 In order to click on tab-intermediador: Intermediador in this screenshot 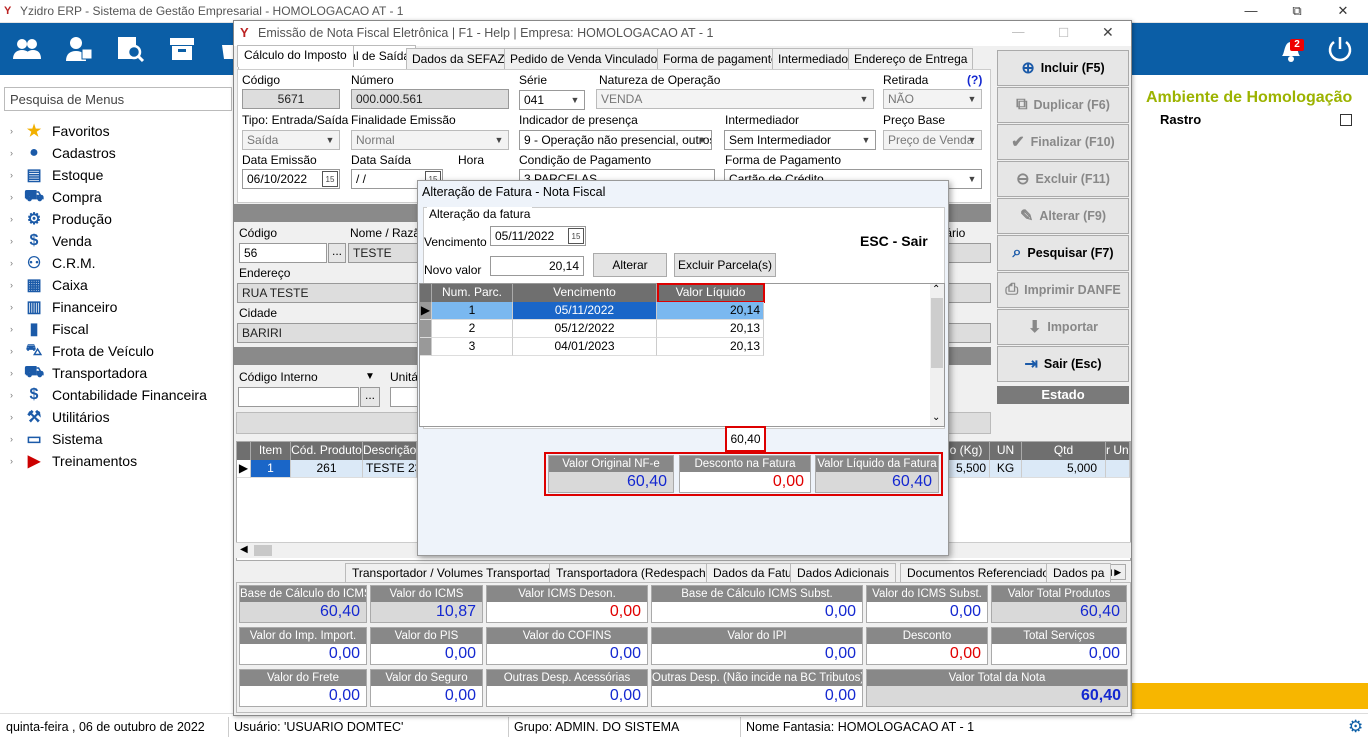, I will do `click(815, 58)`.